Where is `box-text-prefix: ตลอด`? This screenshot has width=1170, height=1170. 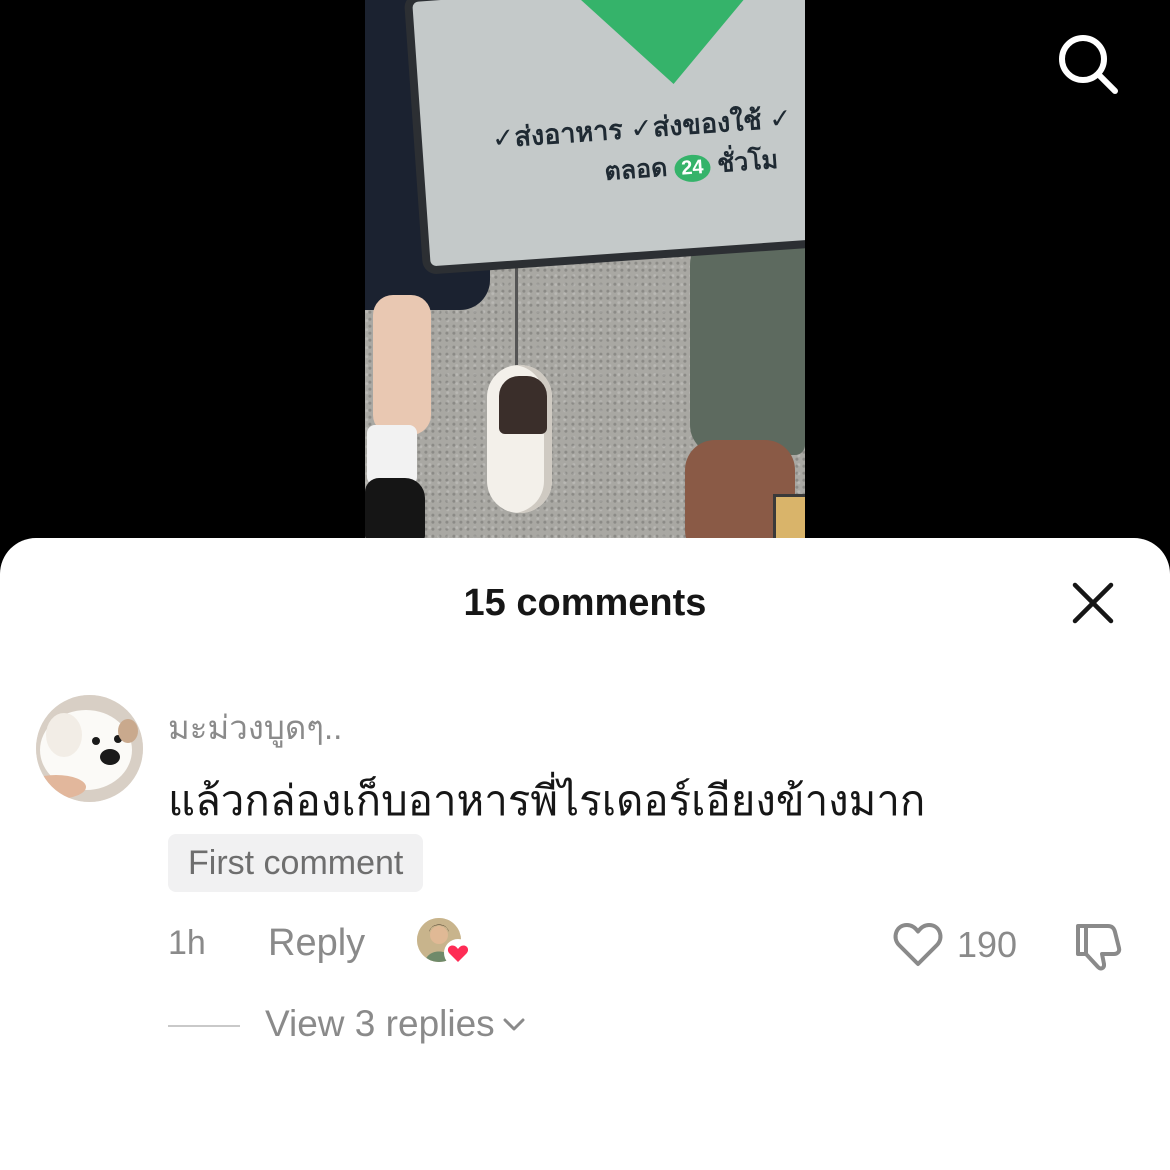 box-text-prefix: ตลอด is located at coordinates (636, 169).